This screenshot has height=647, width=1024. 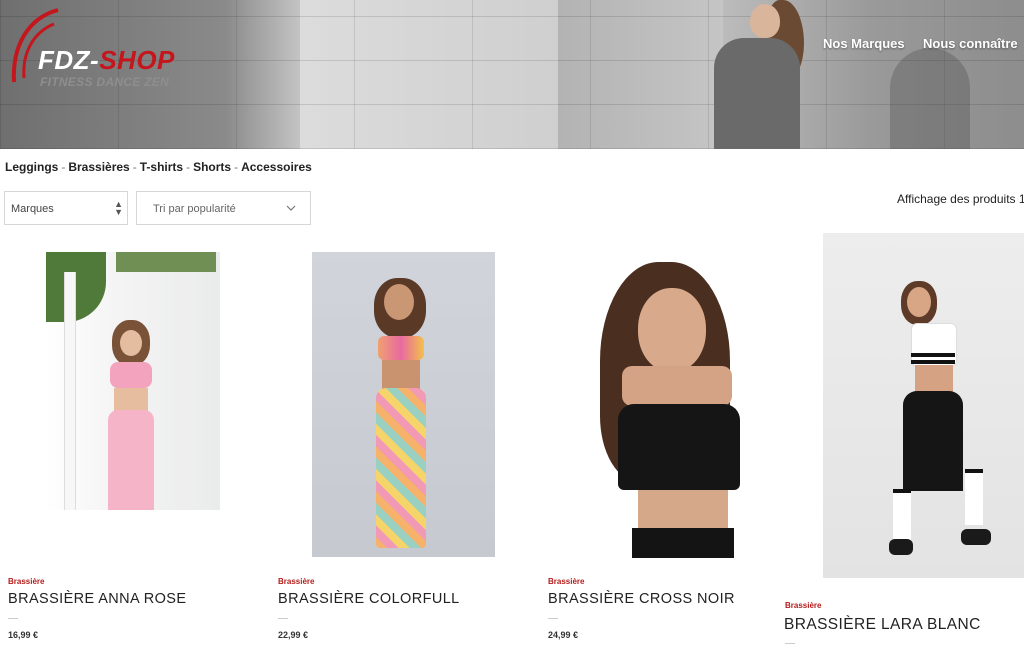 I want to click on product-name-colorfull: BRASSIÈRE COLORFULL, so click(x=369, y=599).